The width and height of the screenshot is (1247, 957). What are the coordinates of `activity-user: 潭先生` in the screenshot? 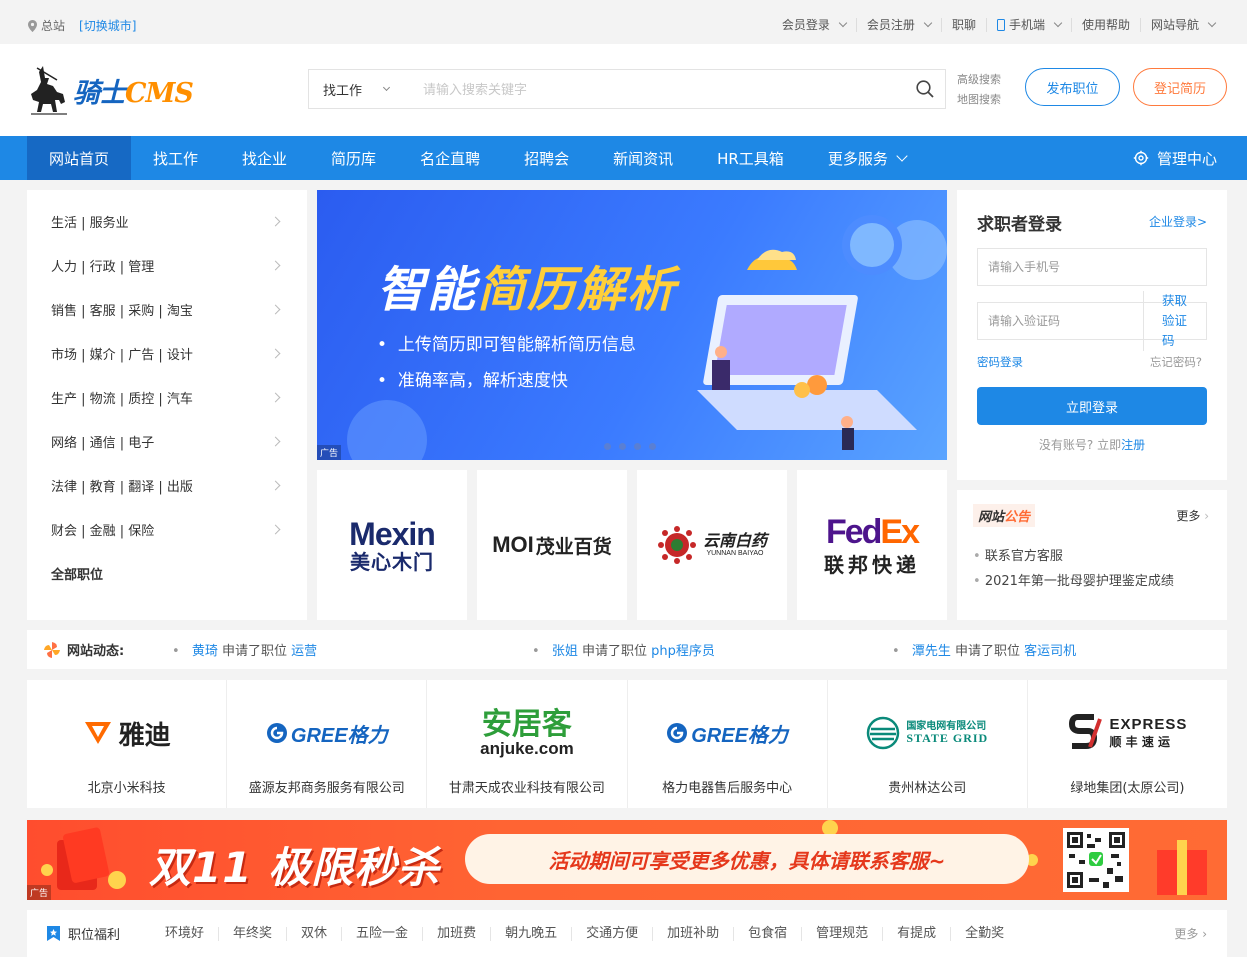 It's located at (931, 651).